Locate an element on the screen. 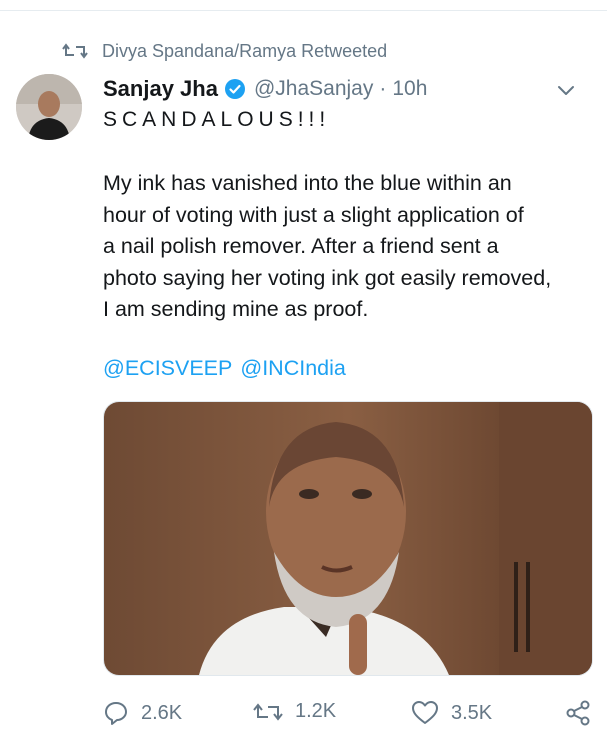  top-divider is located at coordinates (303, 10).